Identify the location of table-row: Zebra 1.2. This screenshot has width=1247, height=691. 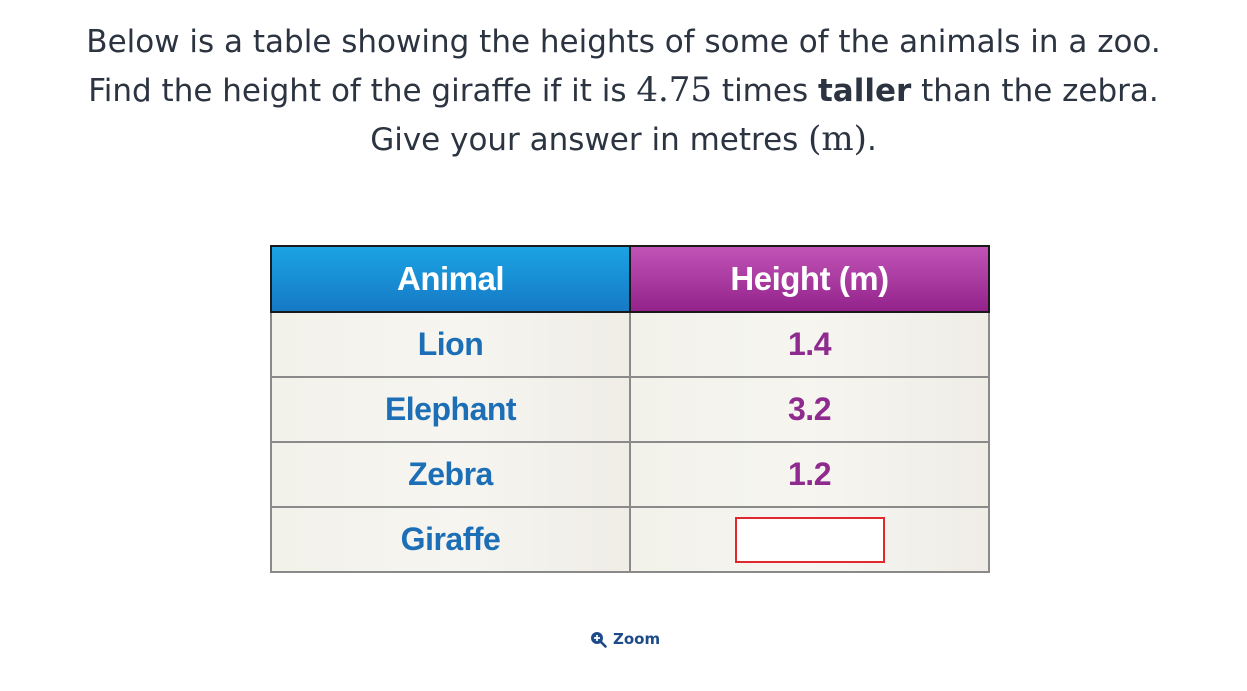
(630, 474).